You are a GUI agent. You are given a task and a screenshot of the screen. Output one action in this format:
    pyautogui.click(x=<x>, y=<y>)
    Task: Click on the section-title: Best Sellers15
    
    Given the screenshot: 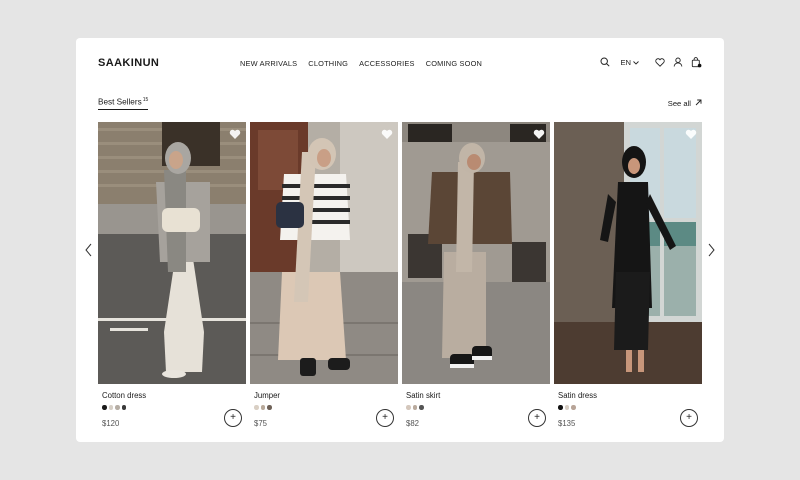 What is the action you would take?
    pyautogui.click(x=123, y=103)
    